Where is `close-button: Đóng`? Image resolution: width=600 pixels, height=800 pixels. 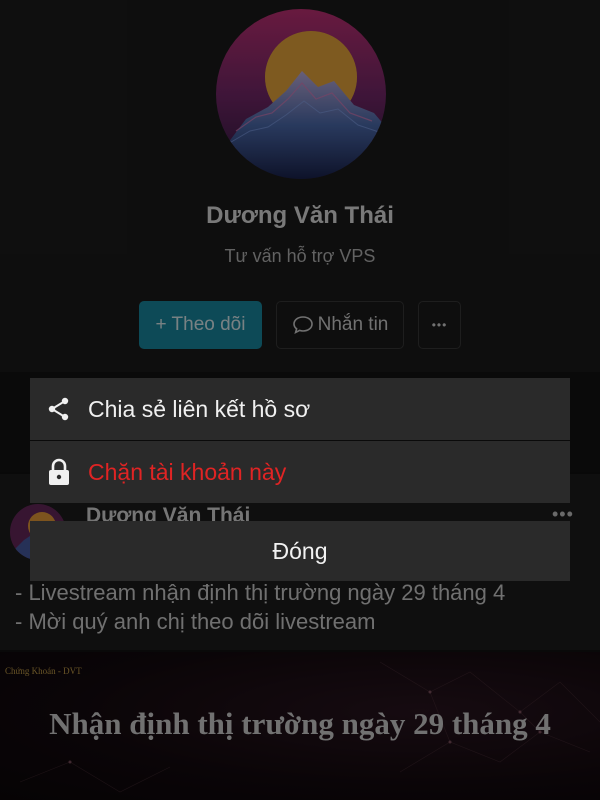 close-button: Đóng is located at coordinates (300, 551).